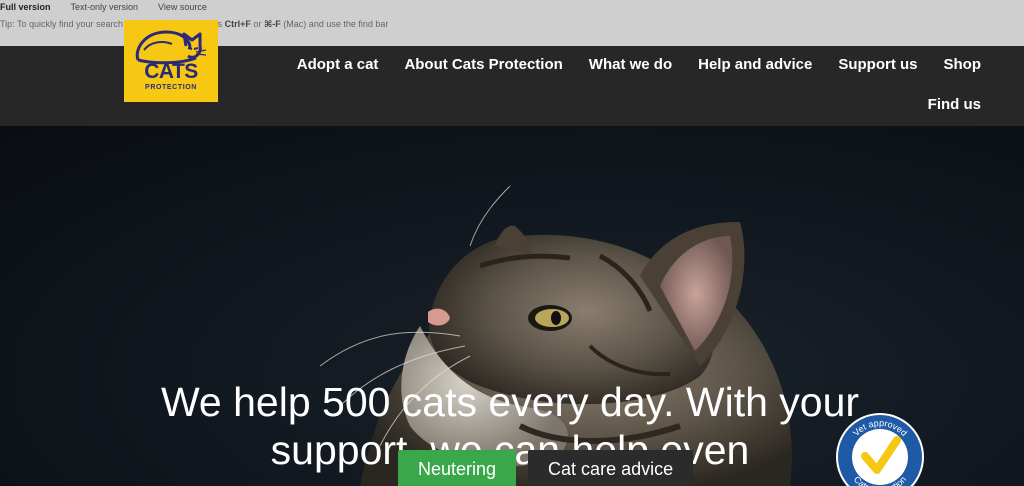 This screenshot has height=486, width=1024. I want to click on logo-word-cats: CATS, so click(171, 71).